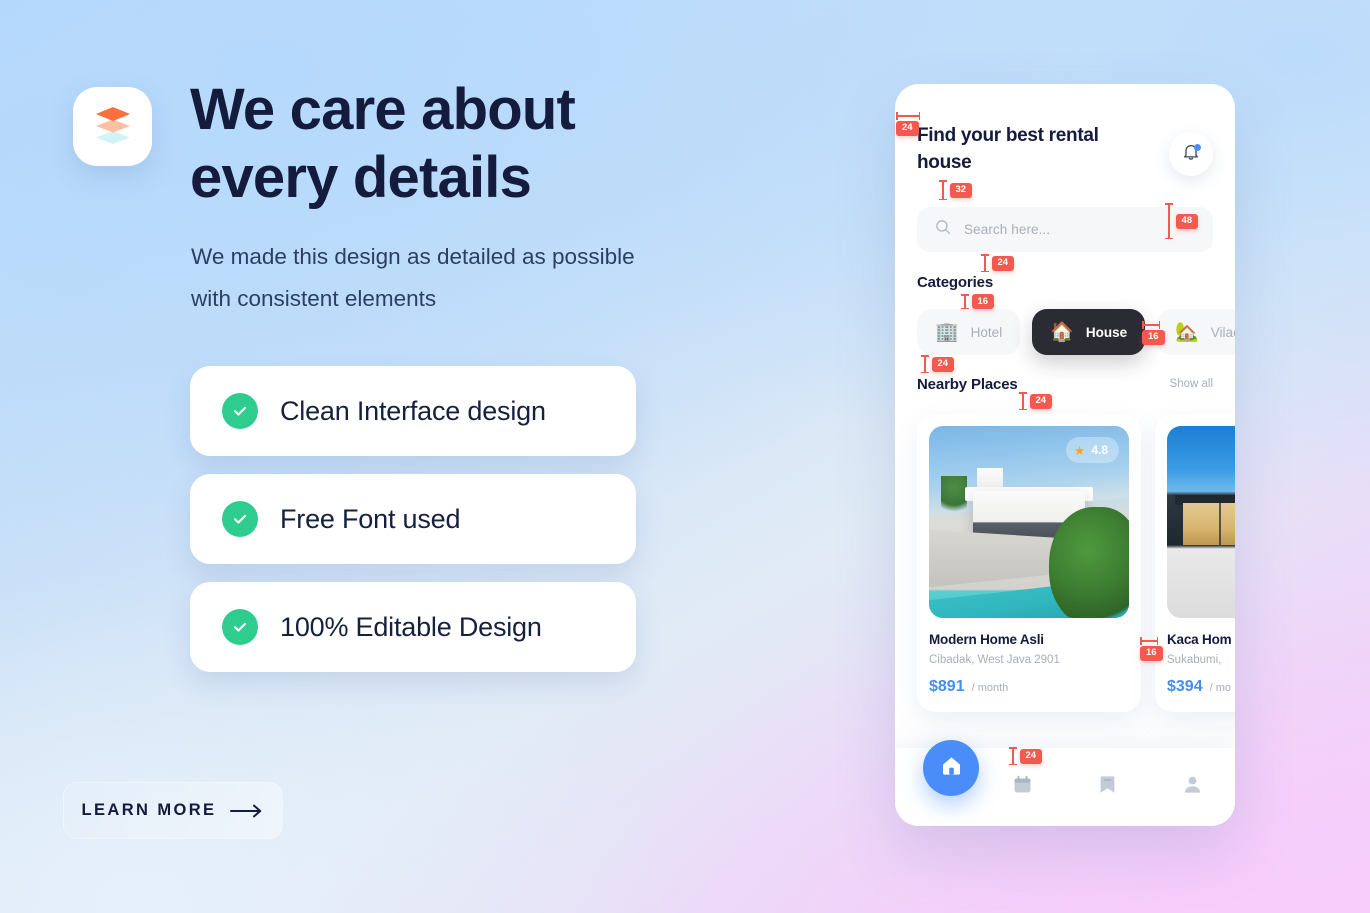 This screenshot has width=1370, height=913. Describe the element at coordinates (1106, 332) in the screenshot. I see `category-label: House` at that location.